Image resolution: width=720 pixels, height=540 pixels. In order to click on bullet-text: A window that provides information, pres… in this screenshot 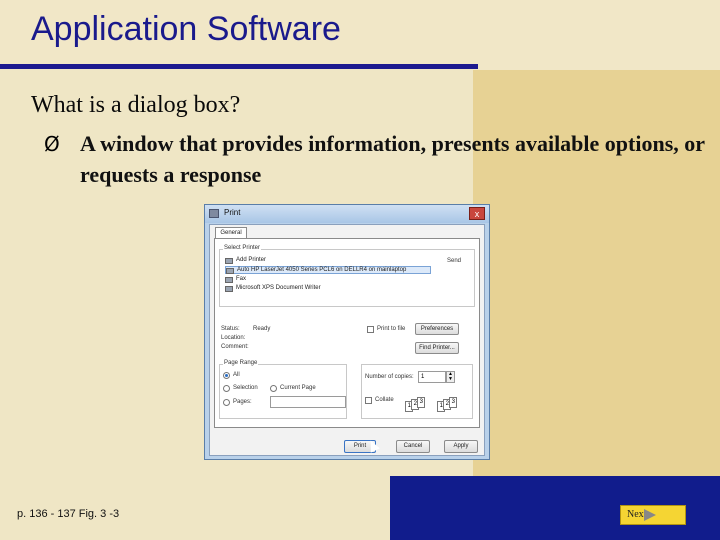, I will do `click(392, 159)`.